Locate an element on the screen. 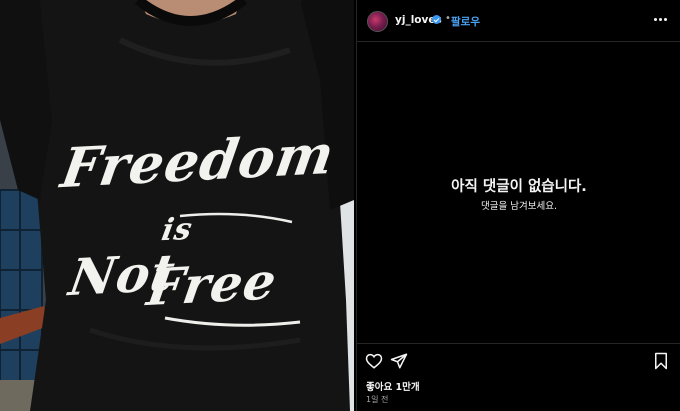 The image size is (680, 411). shirt-text-free: Free is located at coordinates (212, 284).